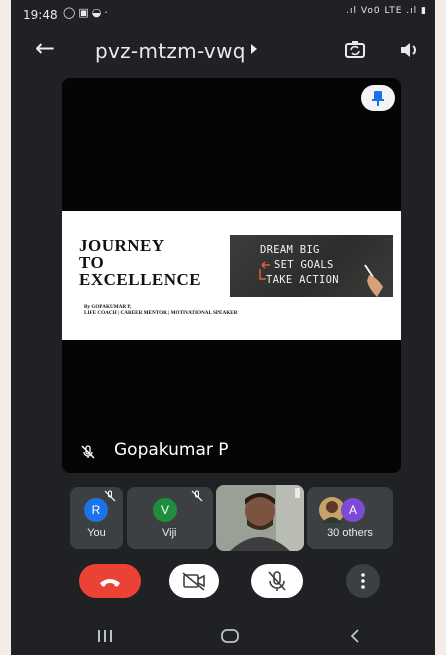 The width and height of the screenshot is (446, 655). I want to click on pin-icon, so click(378, 98).